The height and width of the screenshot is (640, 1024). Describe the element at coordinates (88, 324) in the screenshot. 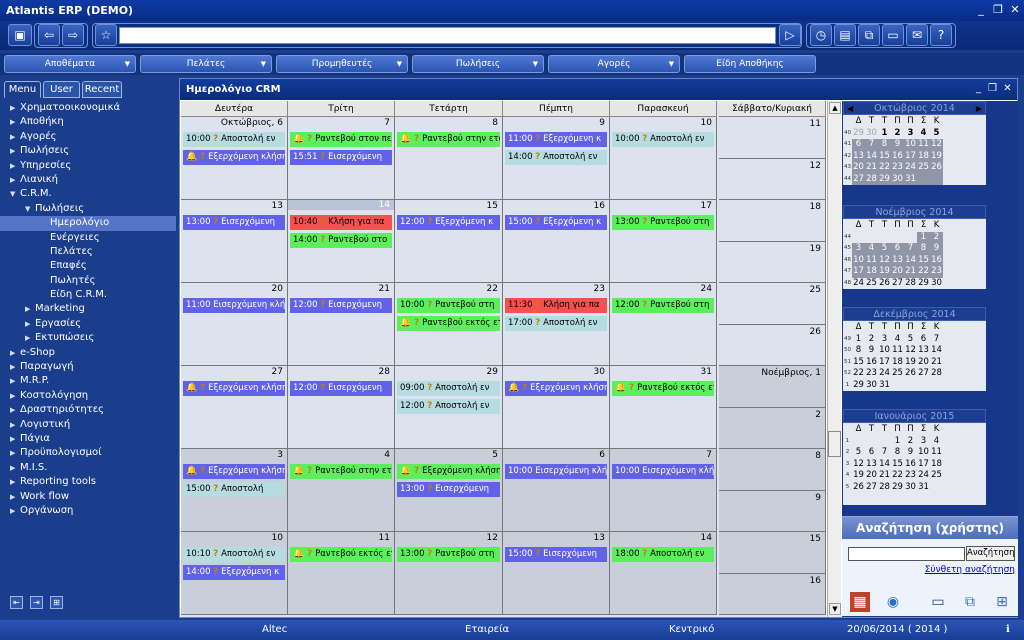

I see `tree-item: ▶ Εργασίες` at that location.